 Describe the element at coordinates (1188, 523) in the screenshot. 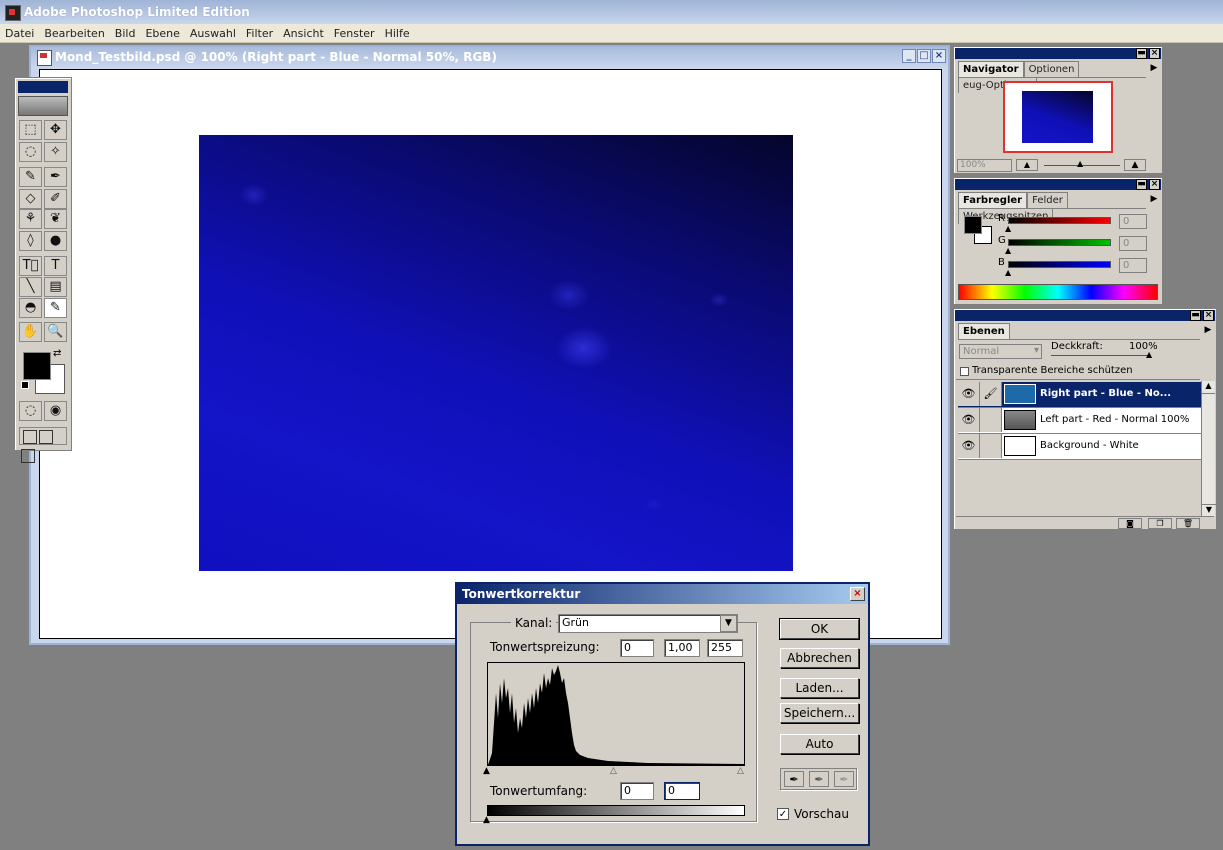

I see `trash-icon: 🗑` at that location.